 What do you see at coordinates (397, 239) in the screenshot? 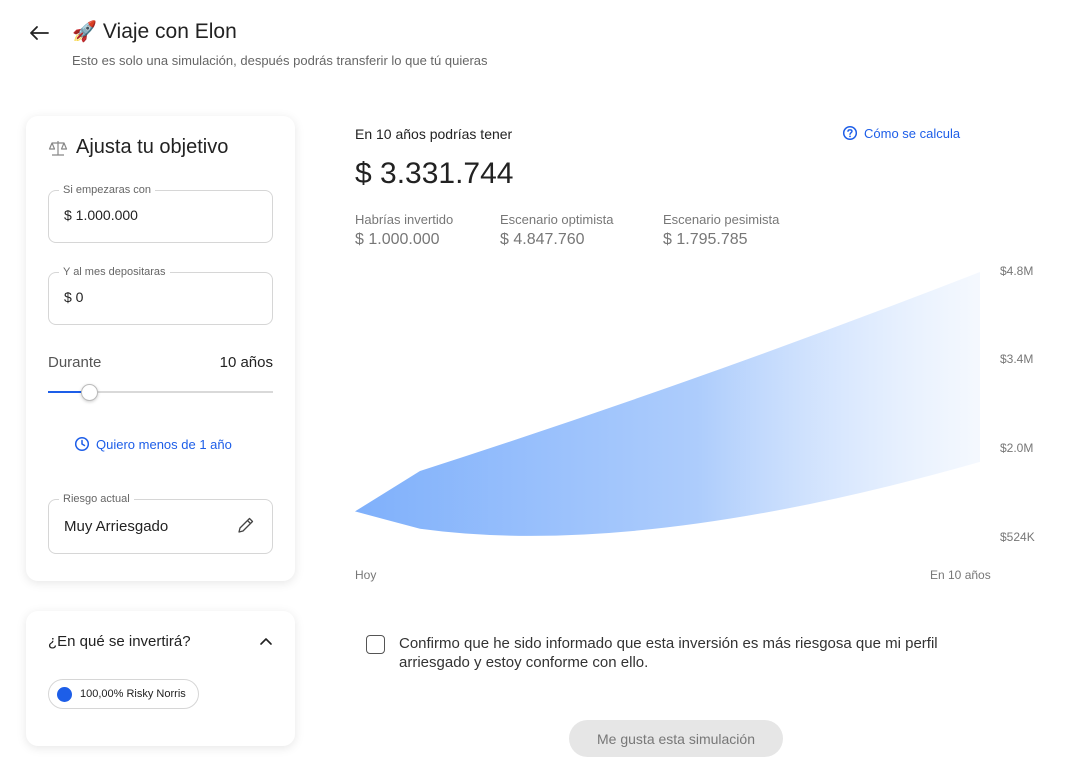
I see `stat-invested-value: $ 1.000.000` at bounding box center [397, 239].